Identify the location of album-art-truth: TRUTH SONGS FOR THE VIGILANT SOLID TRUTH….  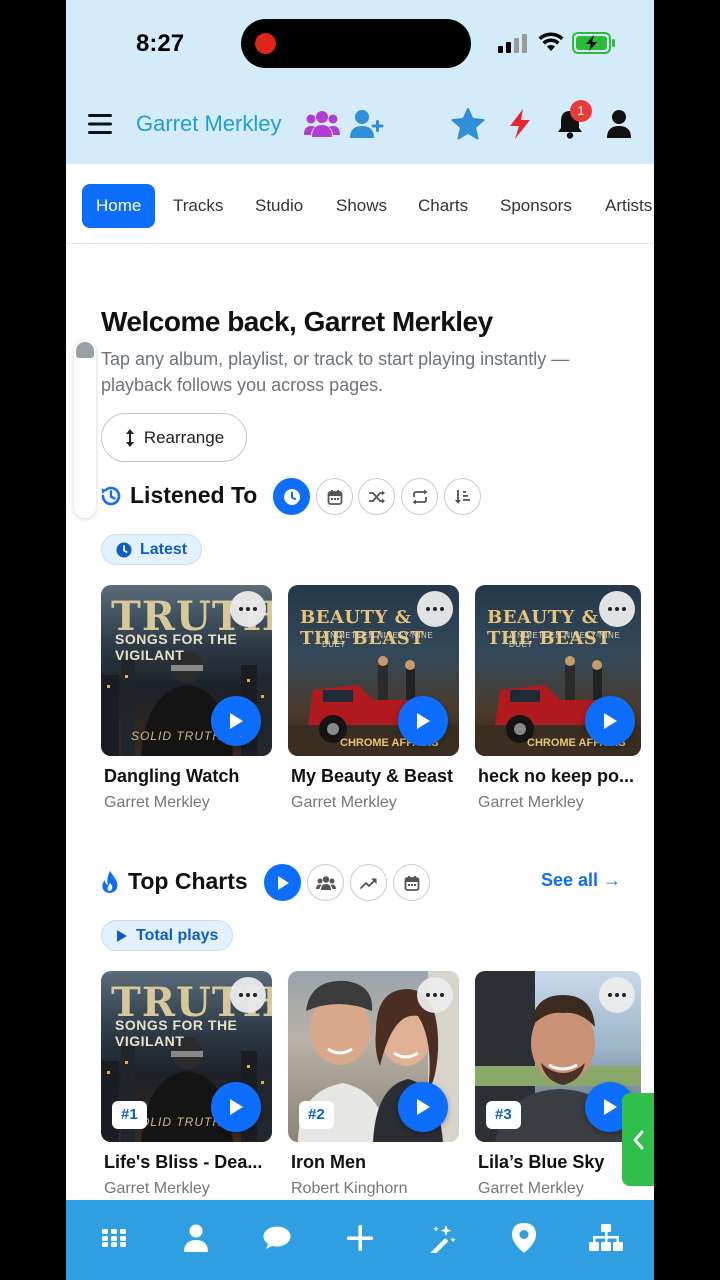
(186, 1056).